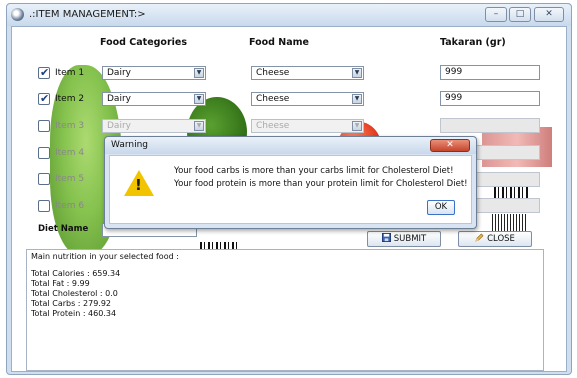 This screenshot has width=577, height=378. I want to click on item-3-checkbox, so click(44, 126).